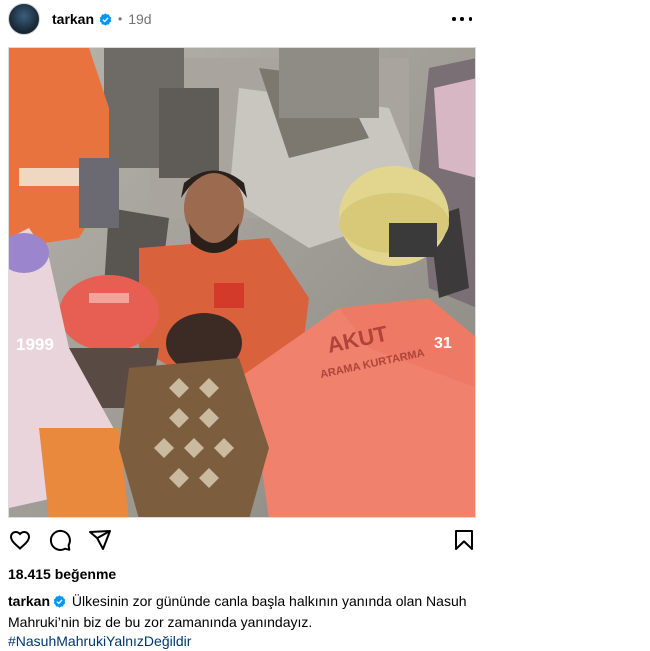  I want to click on post-time: 19d, so click(139, 19).